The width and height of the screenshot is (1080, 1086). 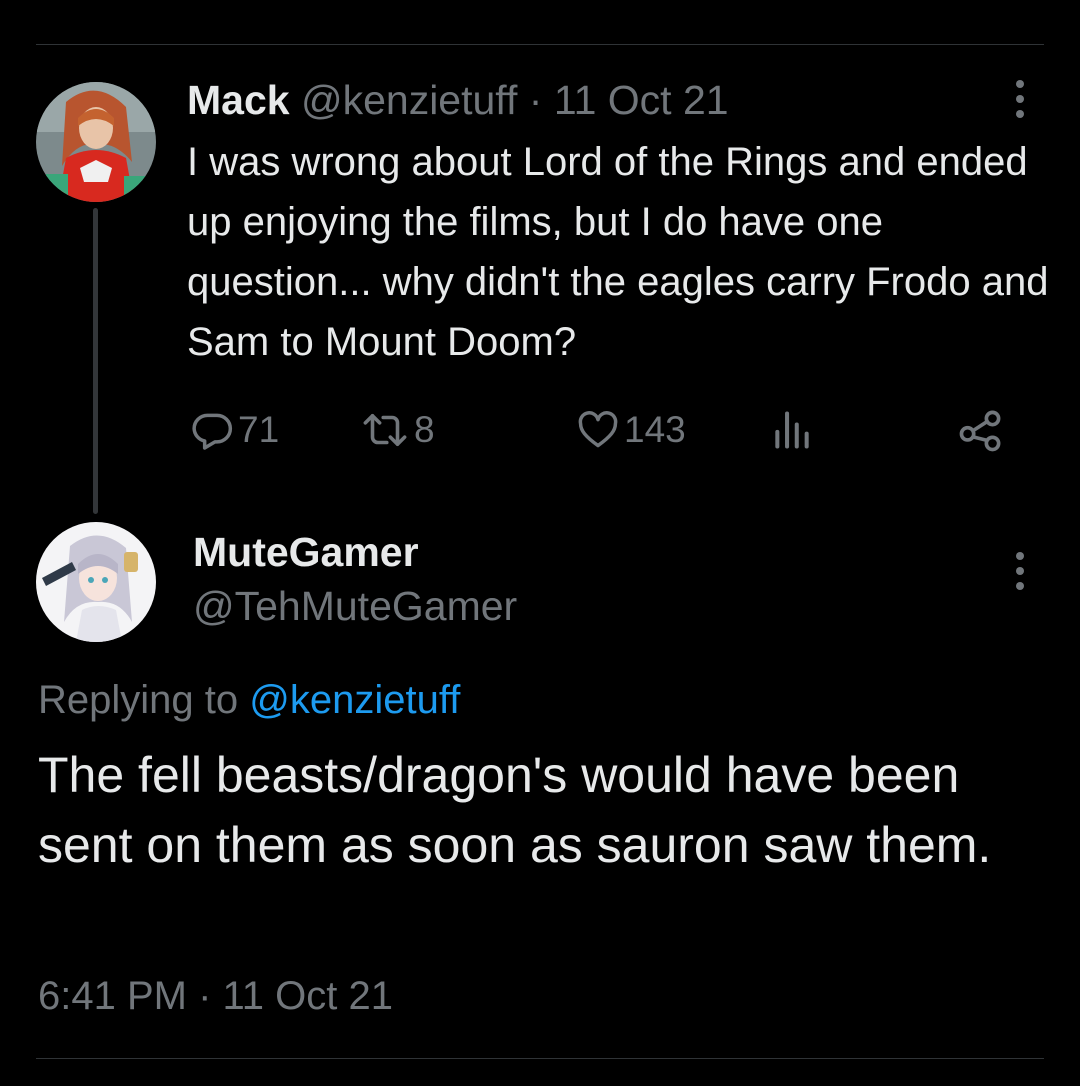 What do you see at coordinates (424, 429) in the screenshot?
I see `retweet-count: 8` at bounding box center [424, 429].